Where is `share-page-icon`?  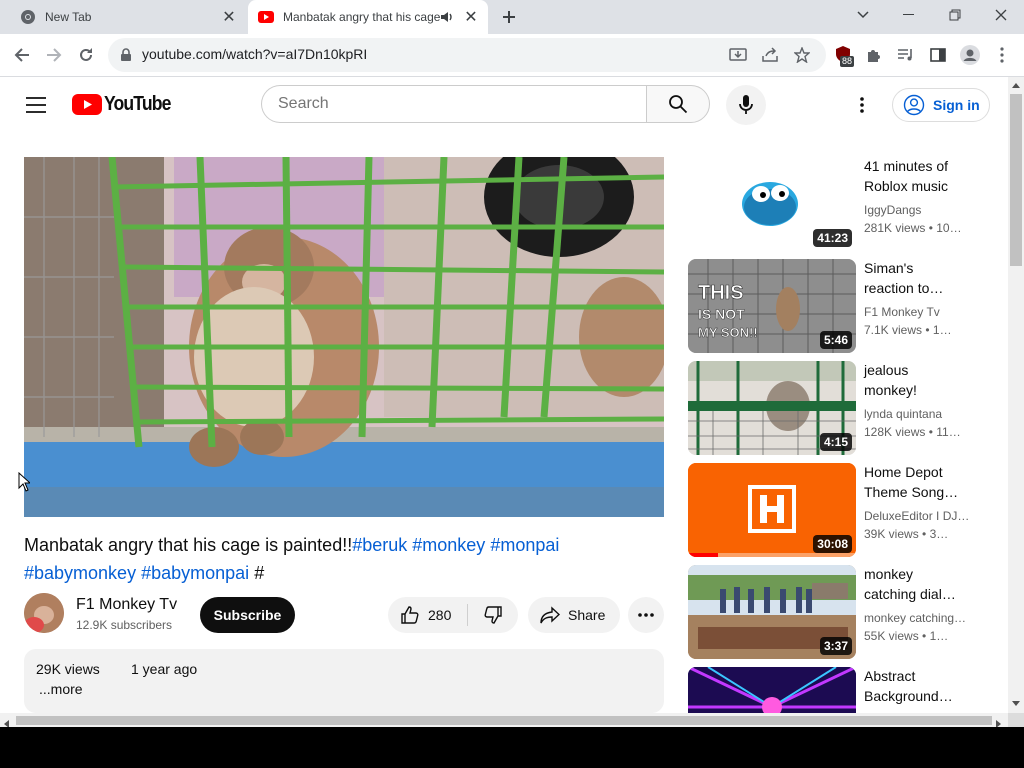 share-page-icon is located at coordinates (770, 55).